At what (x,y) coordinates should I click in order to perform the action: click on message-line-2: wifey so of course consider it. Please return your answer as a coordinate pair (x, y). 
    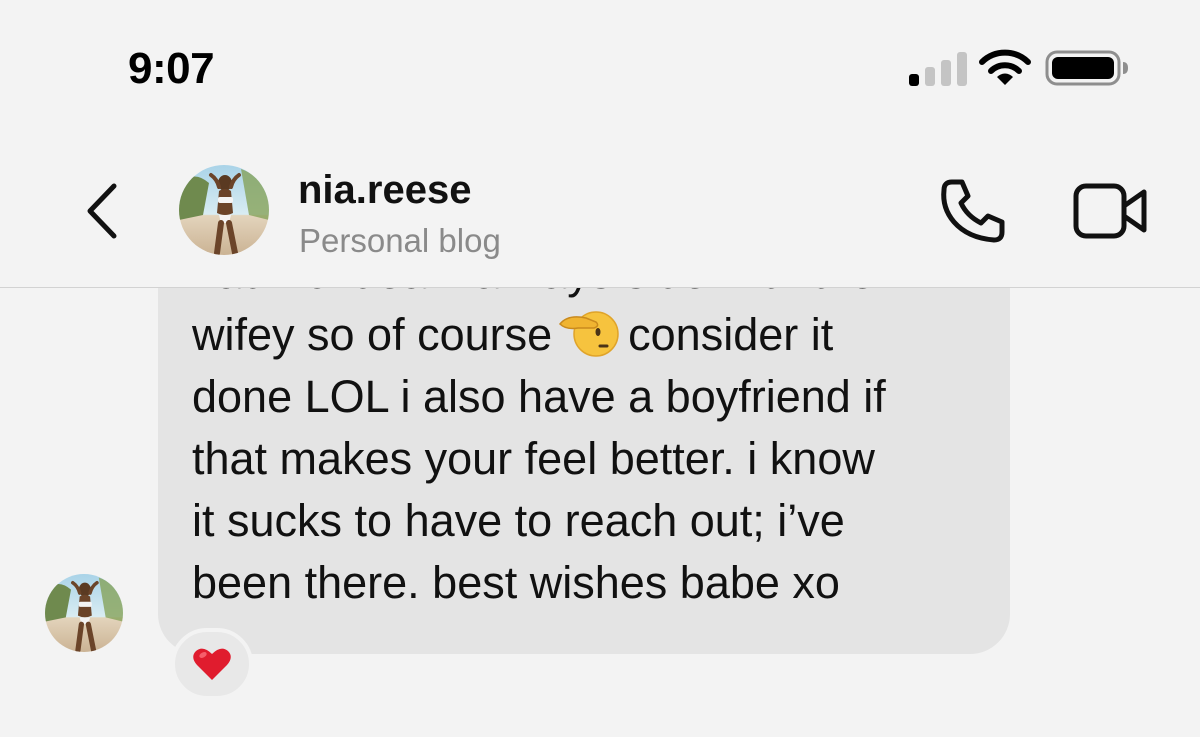
    Looking at the image, I should click on (591, 335).